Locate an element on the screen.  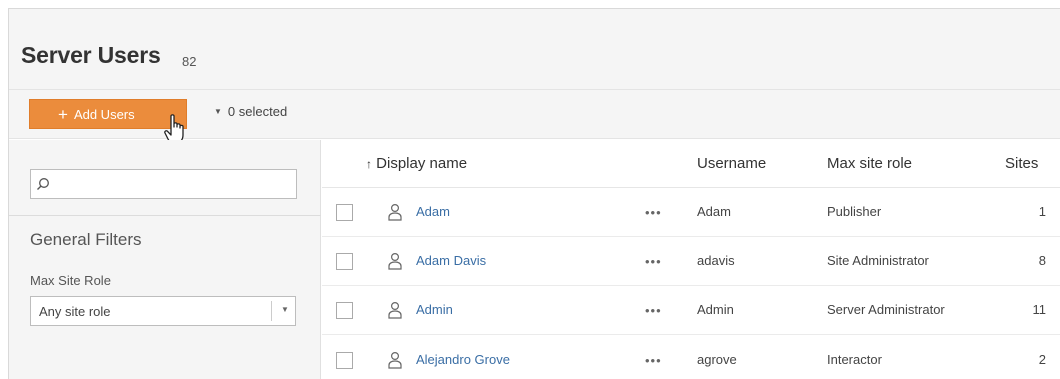
display-name-header-label: Display name is located at coordinates (422, 163).